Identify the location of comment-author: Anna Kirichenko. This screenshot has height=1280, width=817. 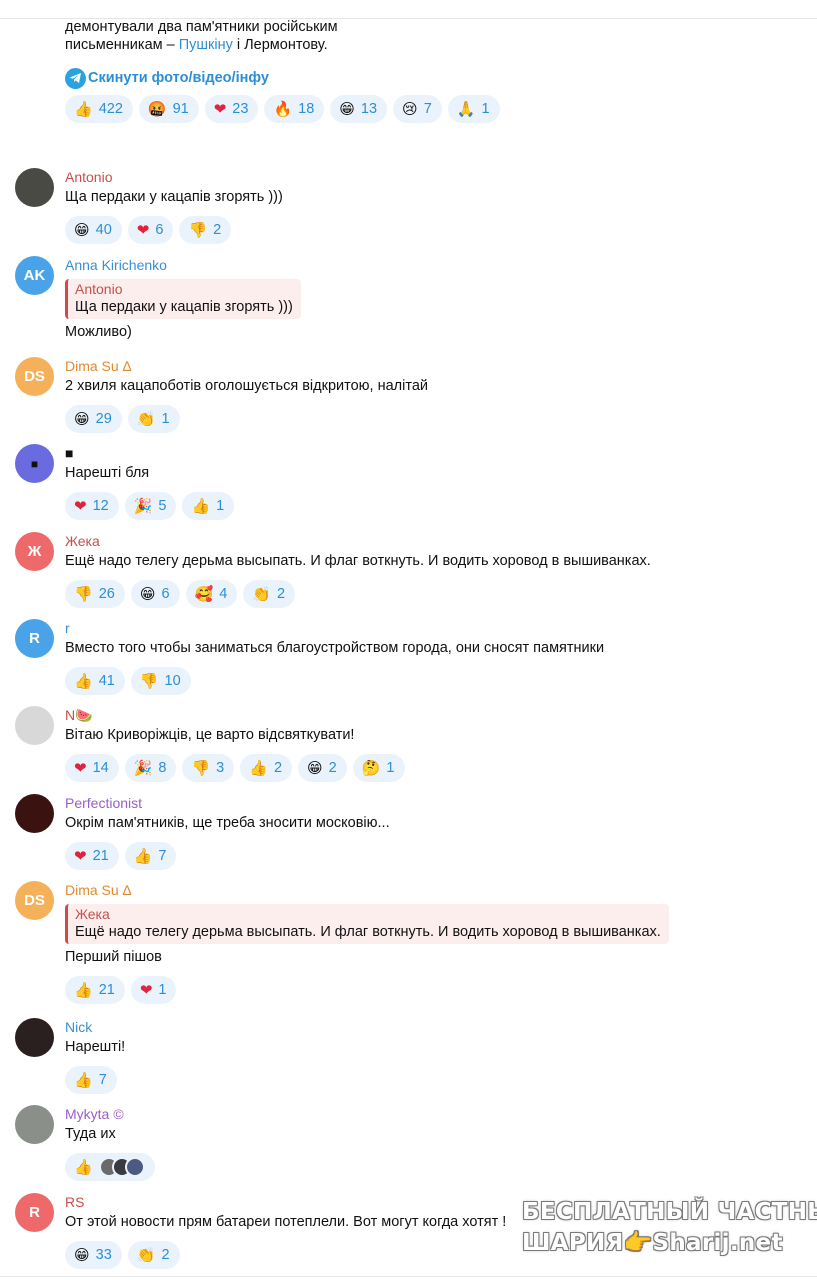
(421, 265).